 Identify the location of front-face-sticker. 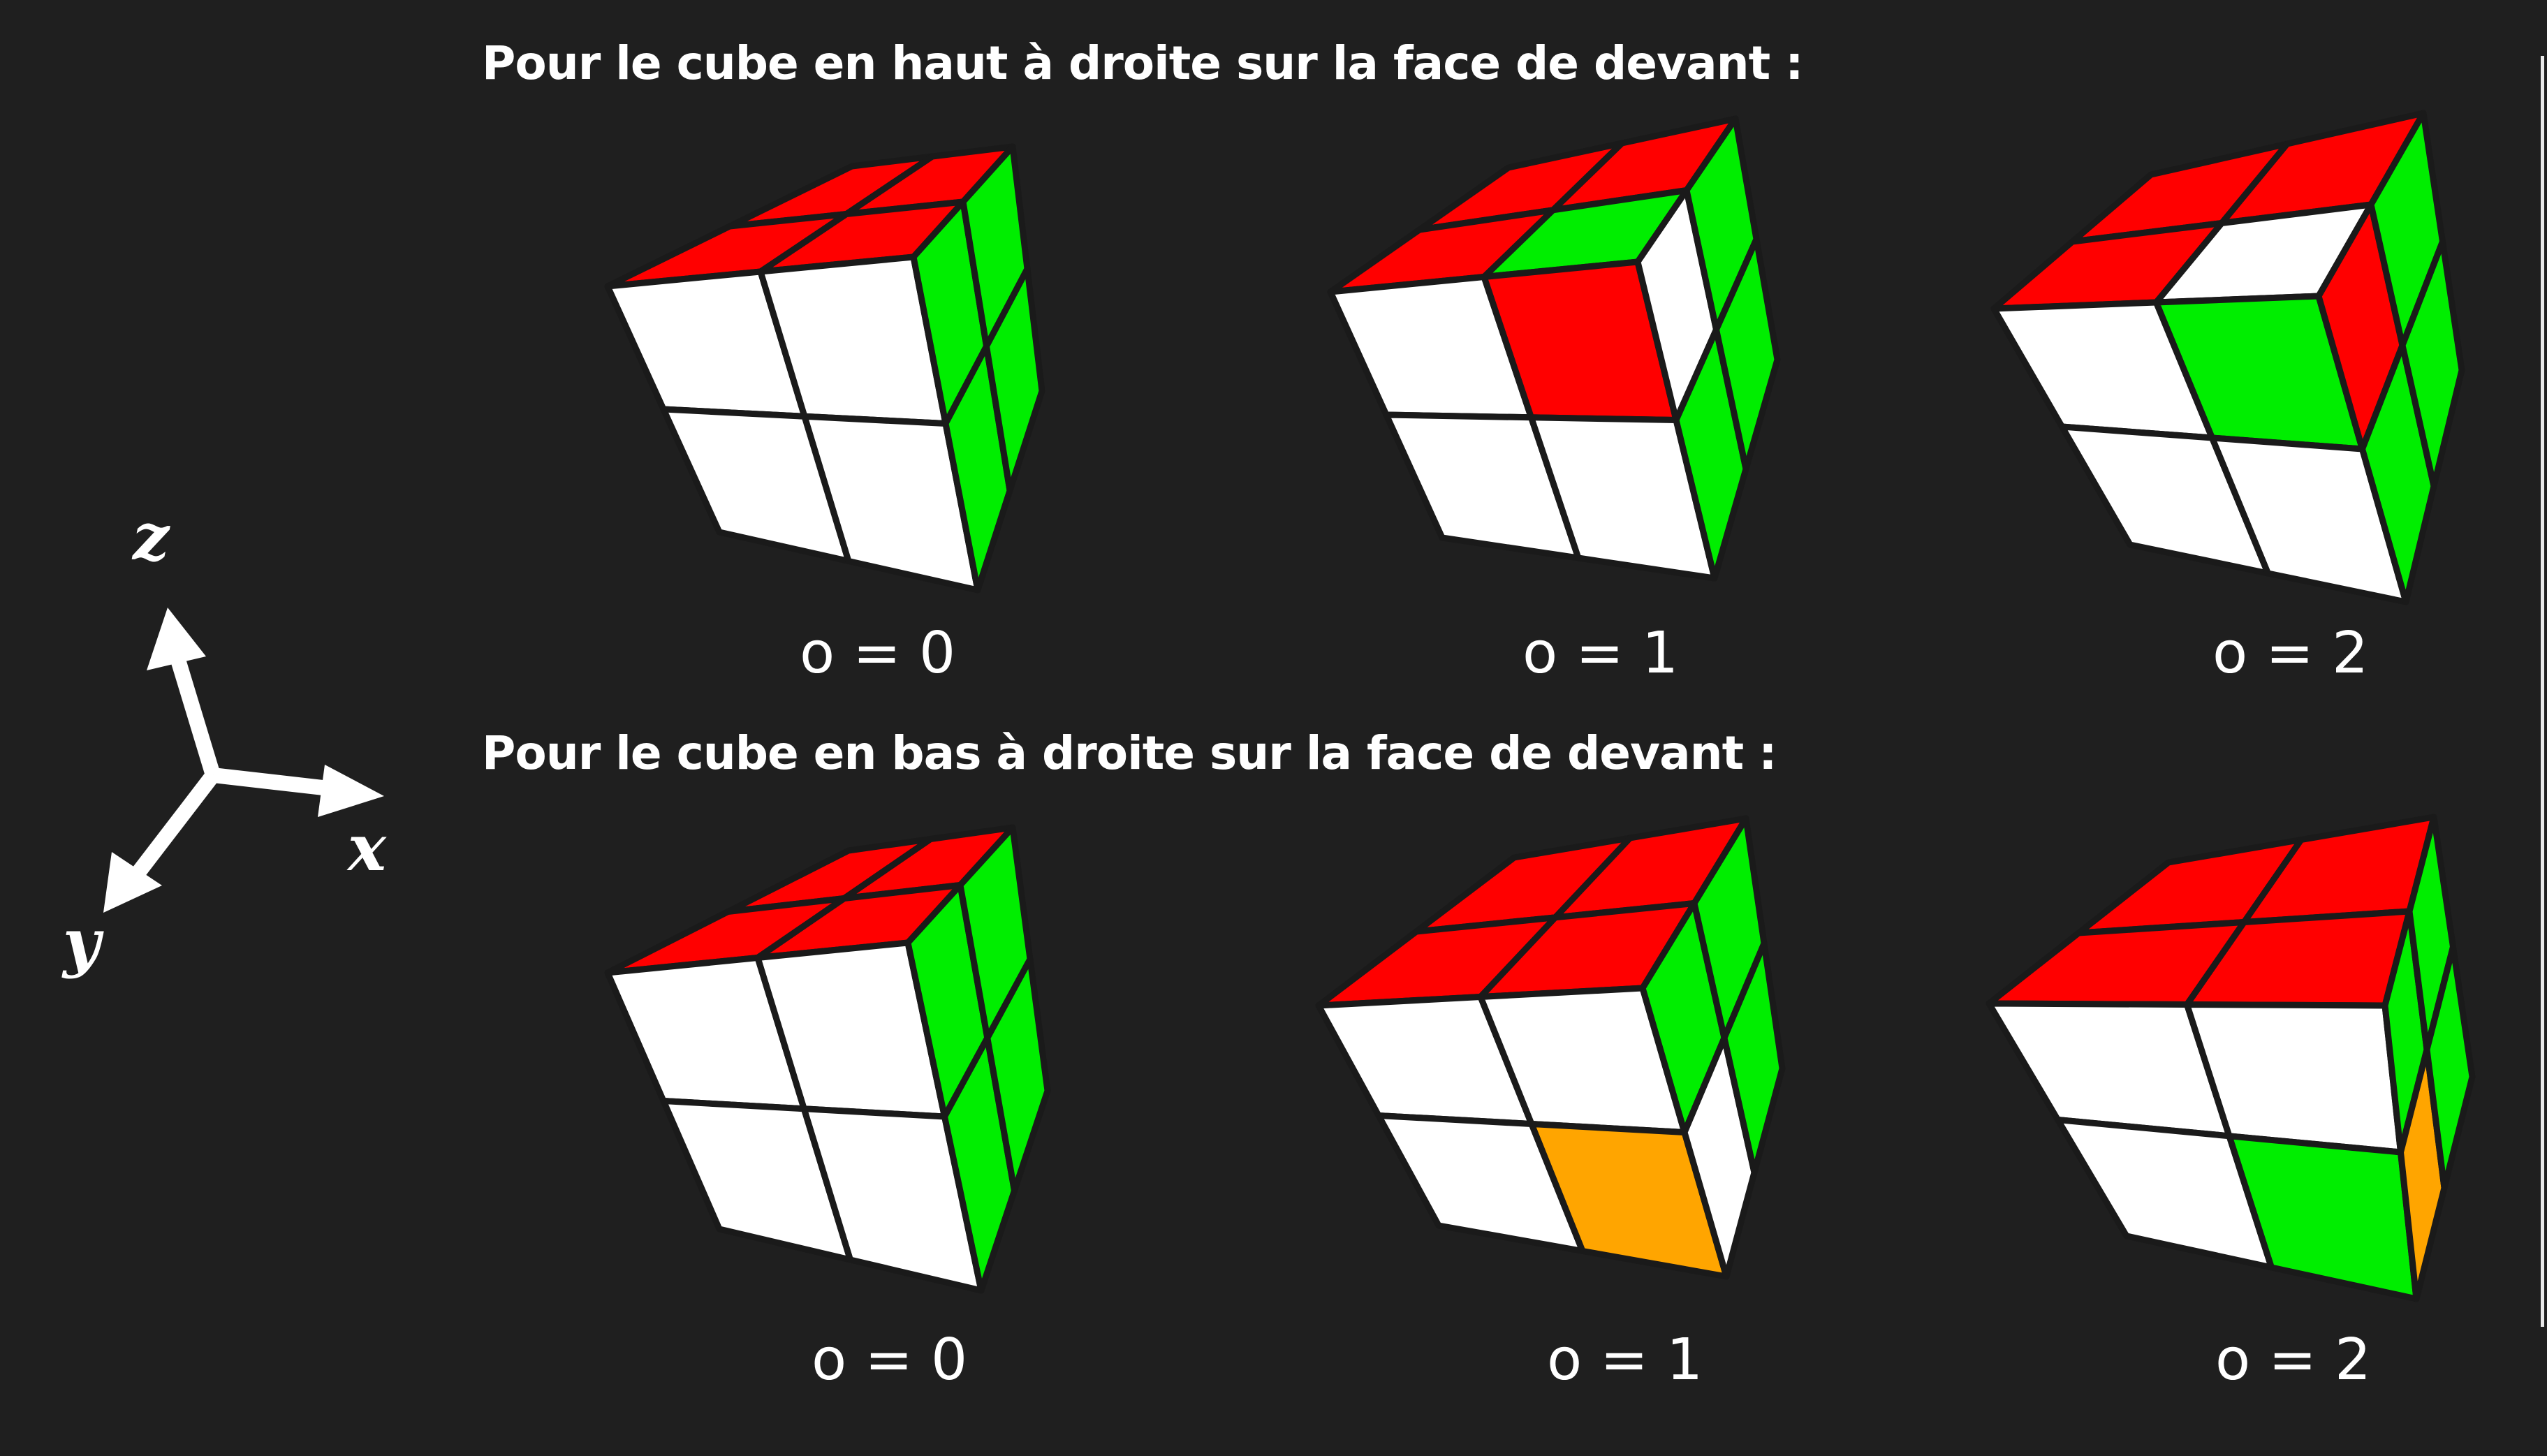
(2323, 1217).